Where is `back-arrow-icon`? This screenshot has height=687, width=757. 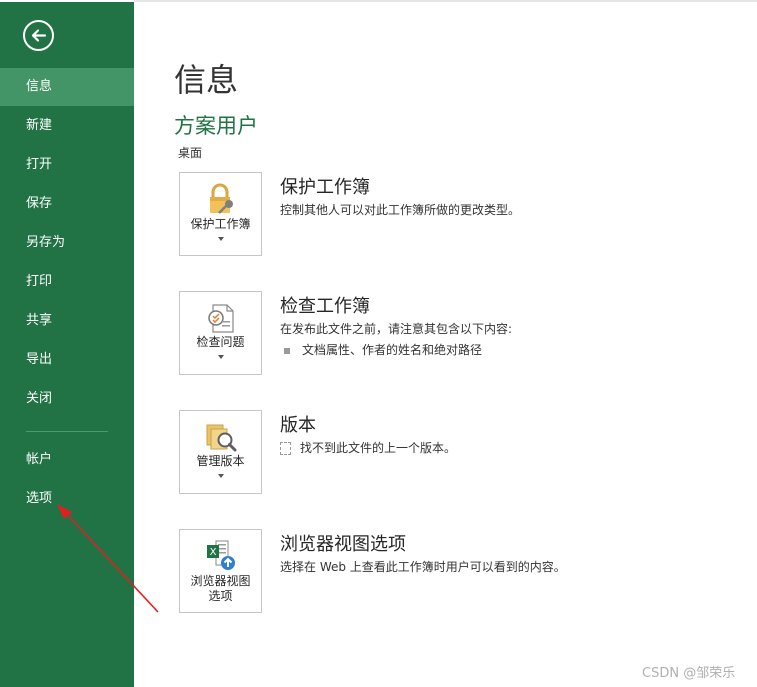 back-arrow-icon is located at coordinates (39, 35).